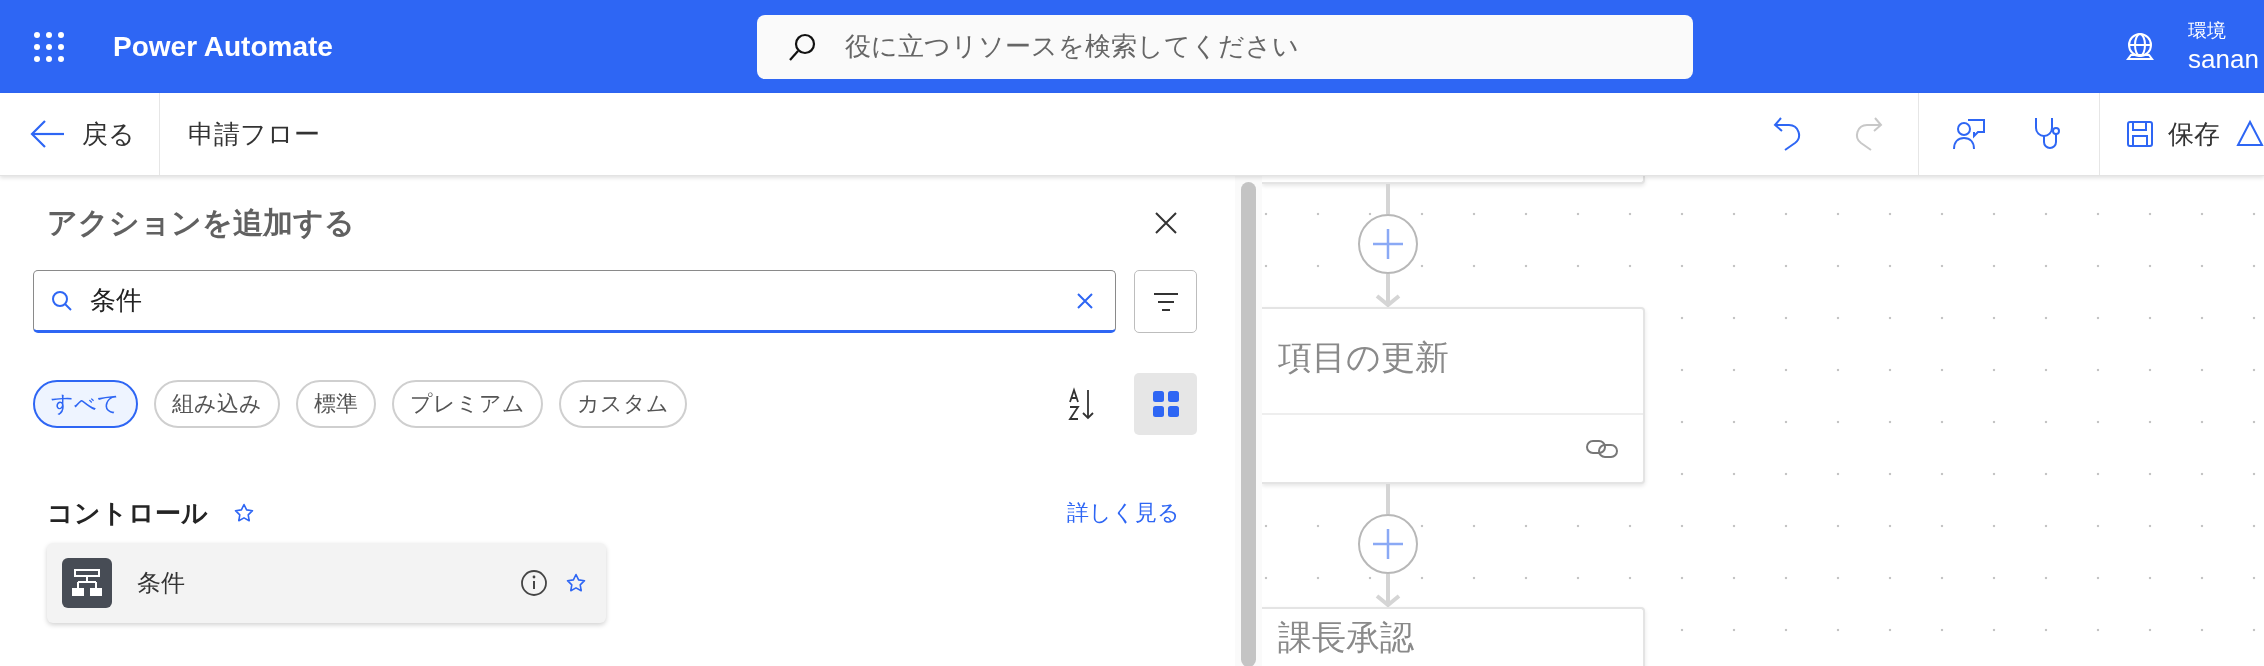 The image size is (2264, 666). I want to click on filter-chip: すべて, so click(85, 404).